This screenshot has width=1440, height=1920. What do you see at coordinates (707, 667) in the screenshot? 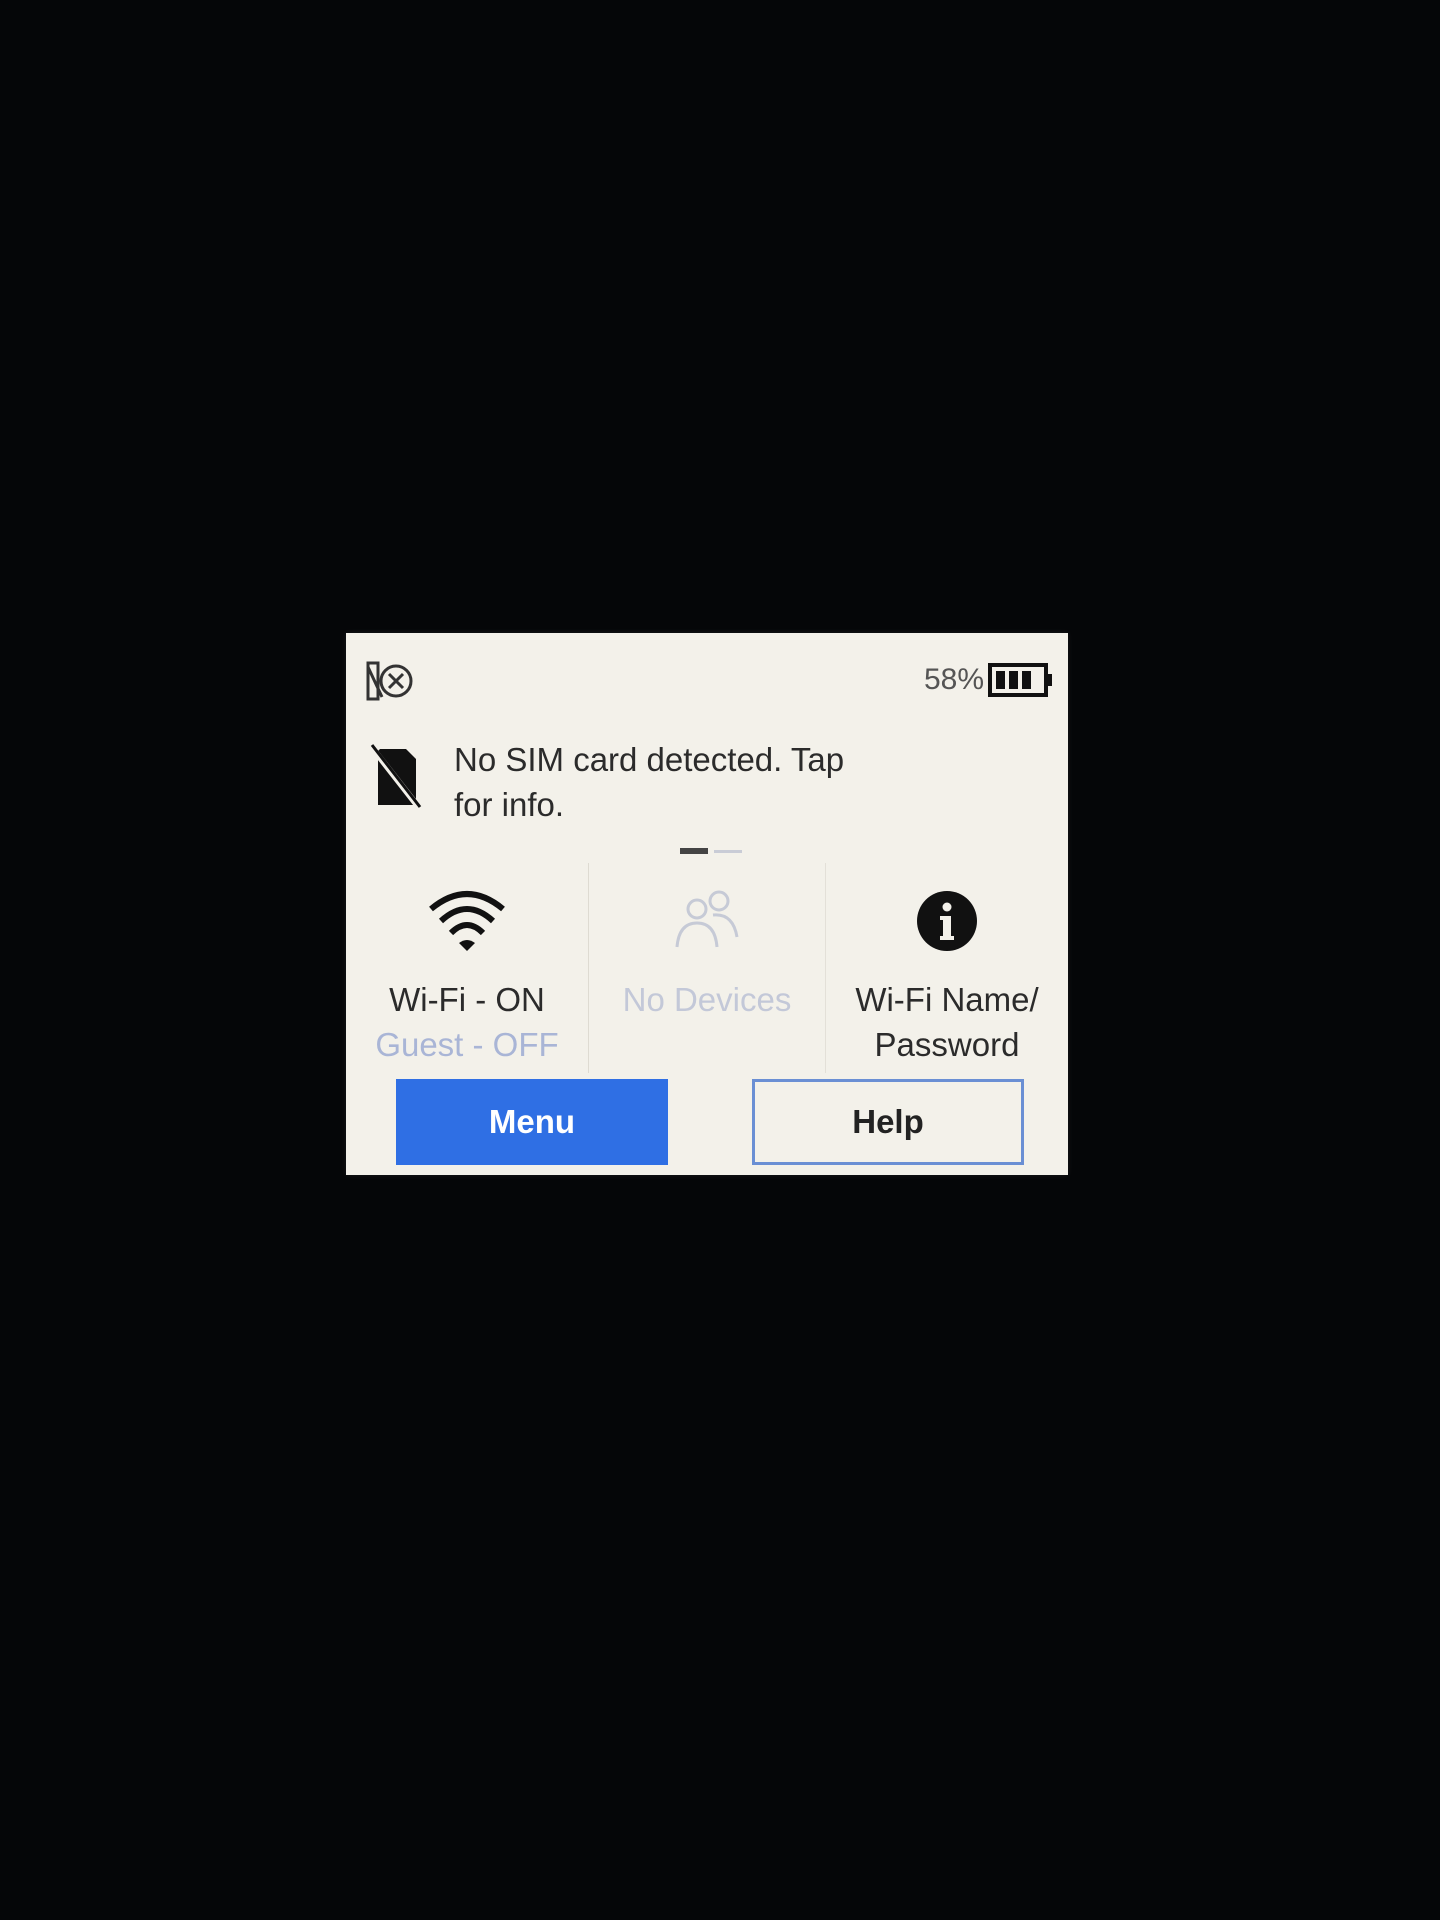
I see `status-bar: 58%` at bounding box center [707, 667].